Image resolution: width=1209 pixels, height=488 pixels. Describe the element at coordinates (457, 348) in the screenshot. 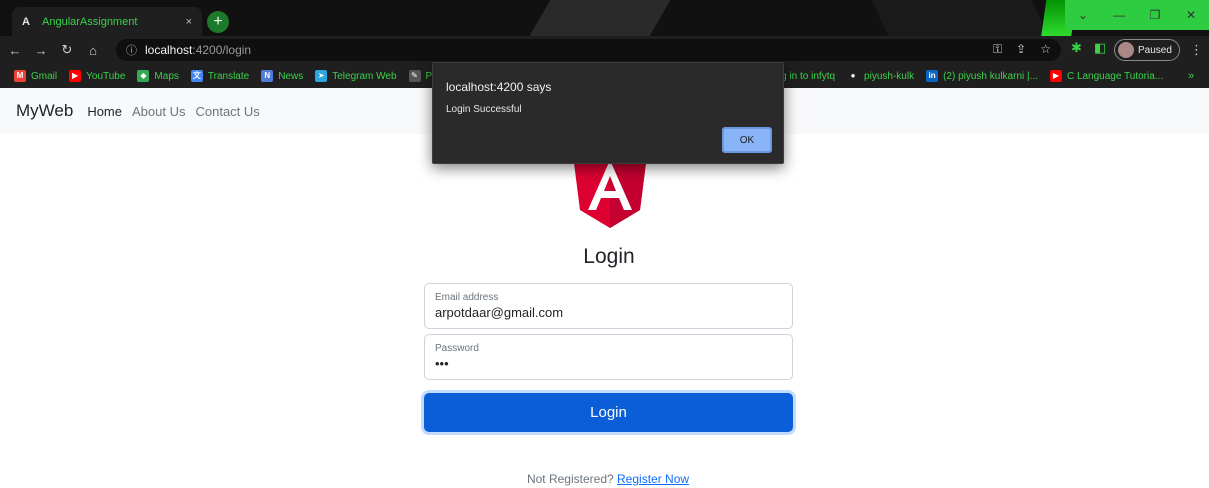

I see `password-label: Password` at that location.